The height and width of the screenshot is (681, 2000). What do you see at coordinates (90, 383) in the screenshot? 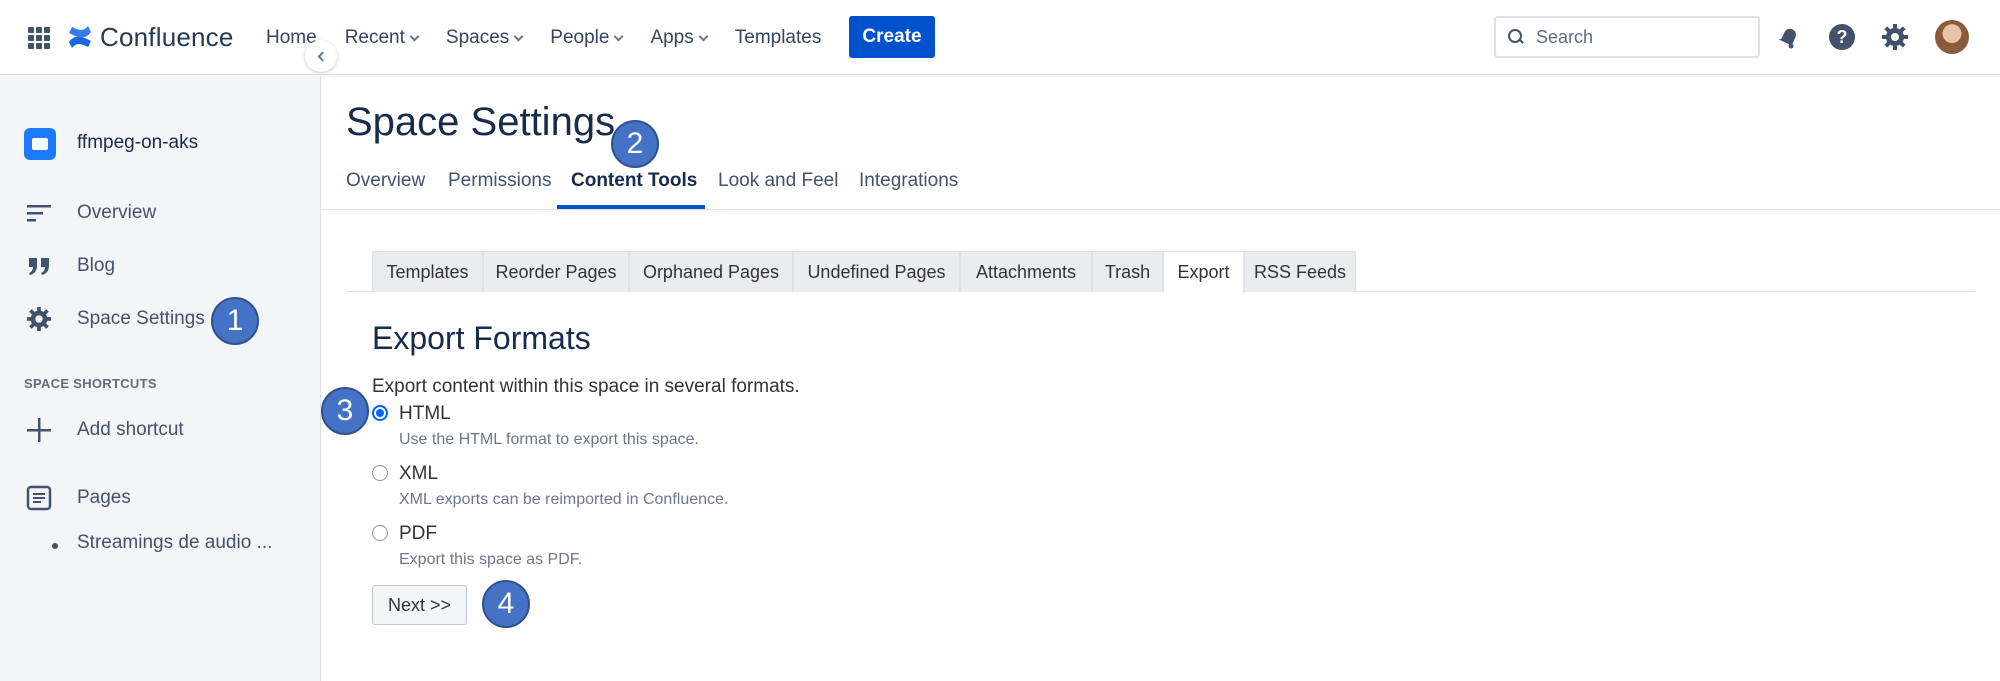
I see `space-shortcuts-heading: SPACE SHORTCUTS` at bounding box center [90, 383].